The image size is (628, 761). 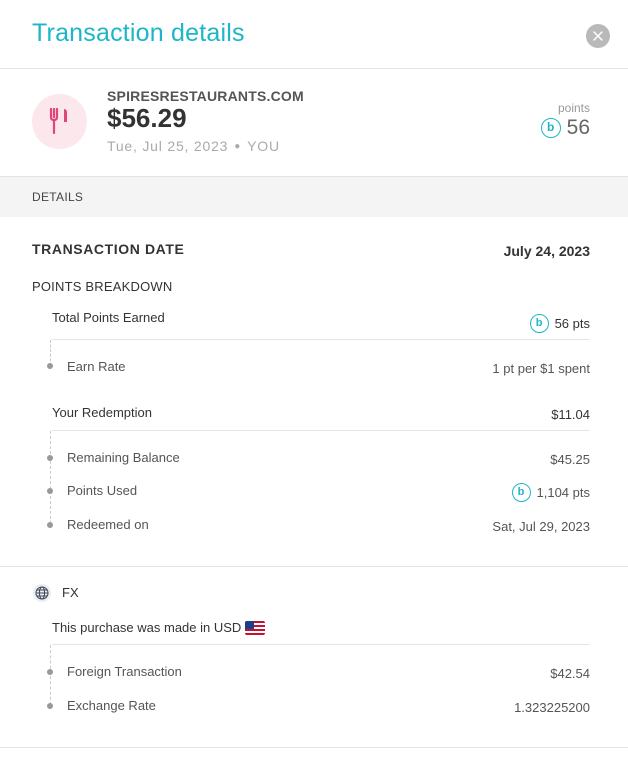 I want to click on total-points-label: Total Points Earned, so click(x=108, y=317).